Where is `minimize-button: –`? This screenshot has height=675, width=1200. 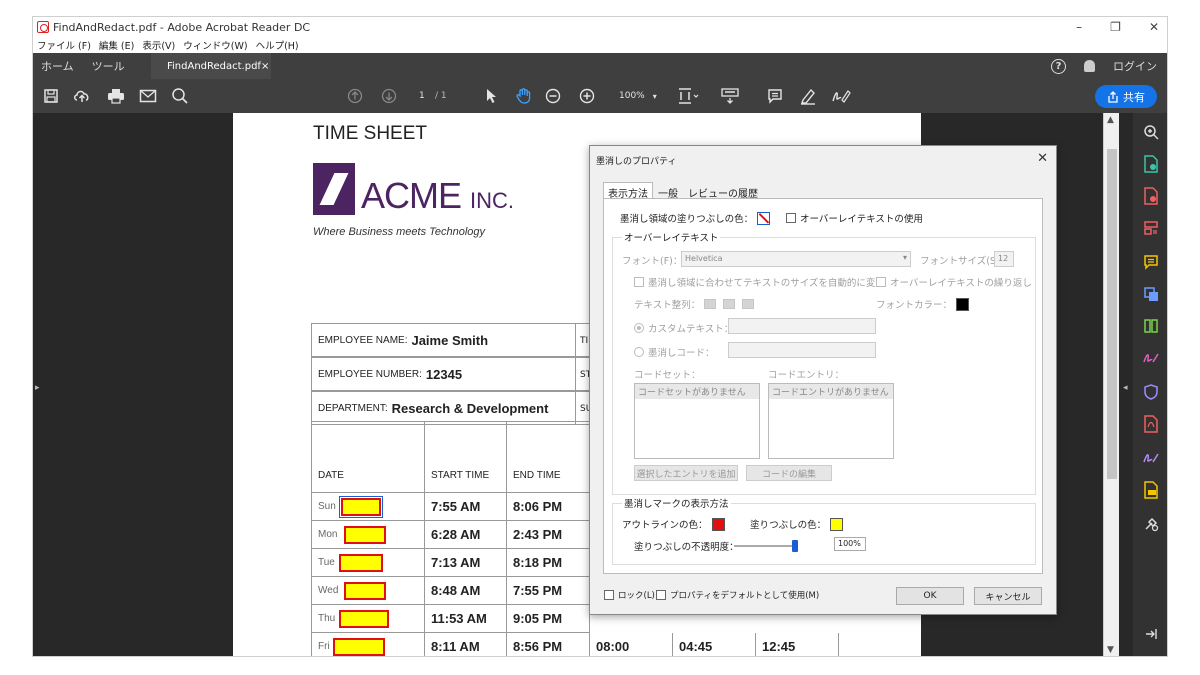 minimize-button: – is located at coordinates (1079, 27).